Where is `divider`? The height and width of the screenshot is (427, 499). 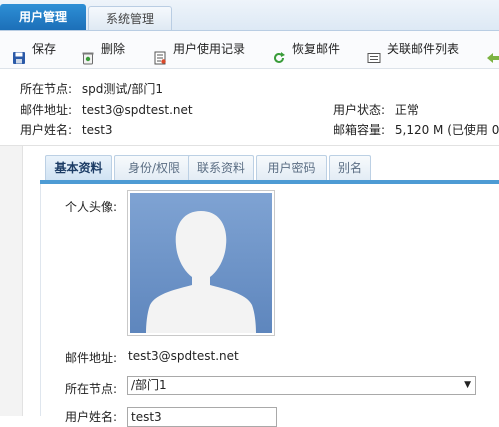
divider is located at coordinates (249, 145).